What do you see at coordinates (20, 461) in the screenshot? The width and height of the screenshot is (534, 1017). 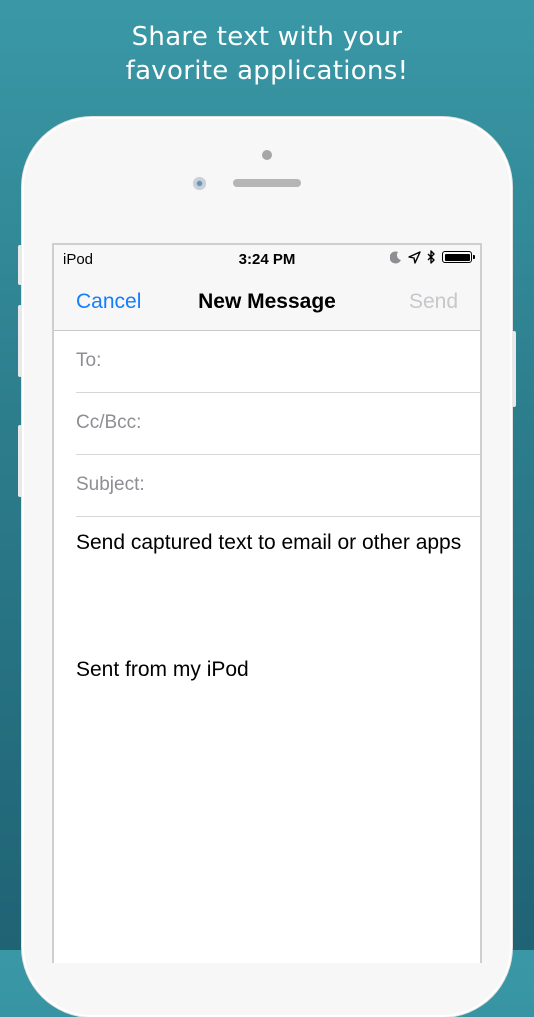 I see `volume-down-button` at bounding box center [20, 461].